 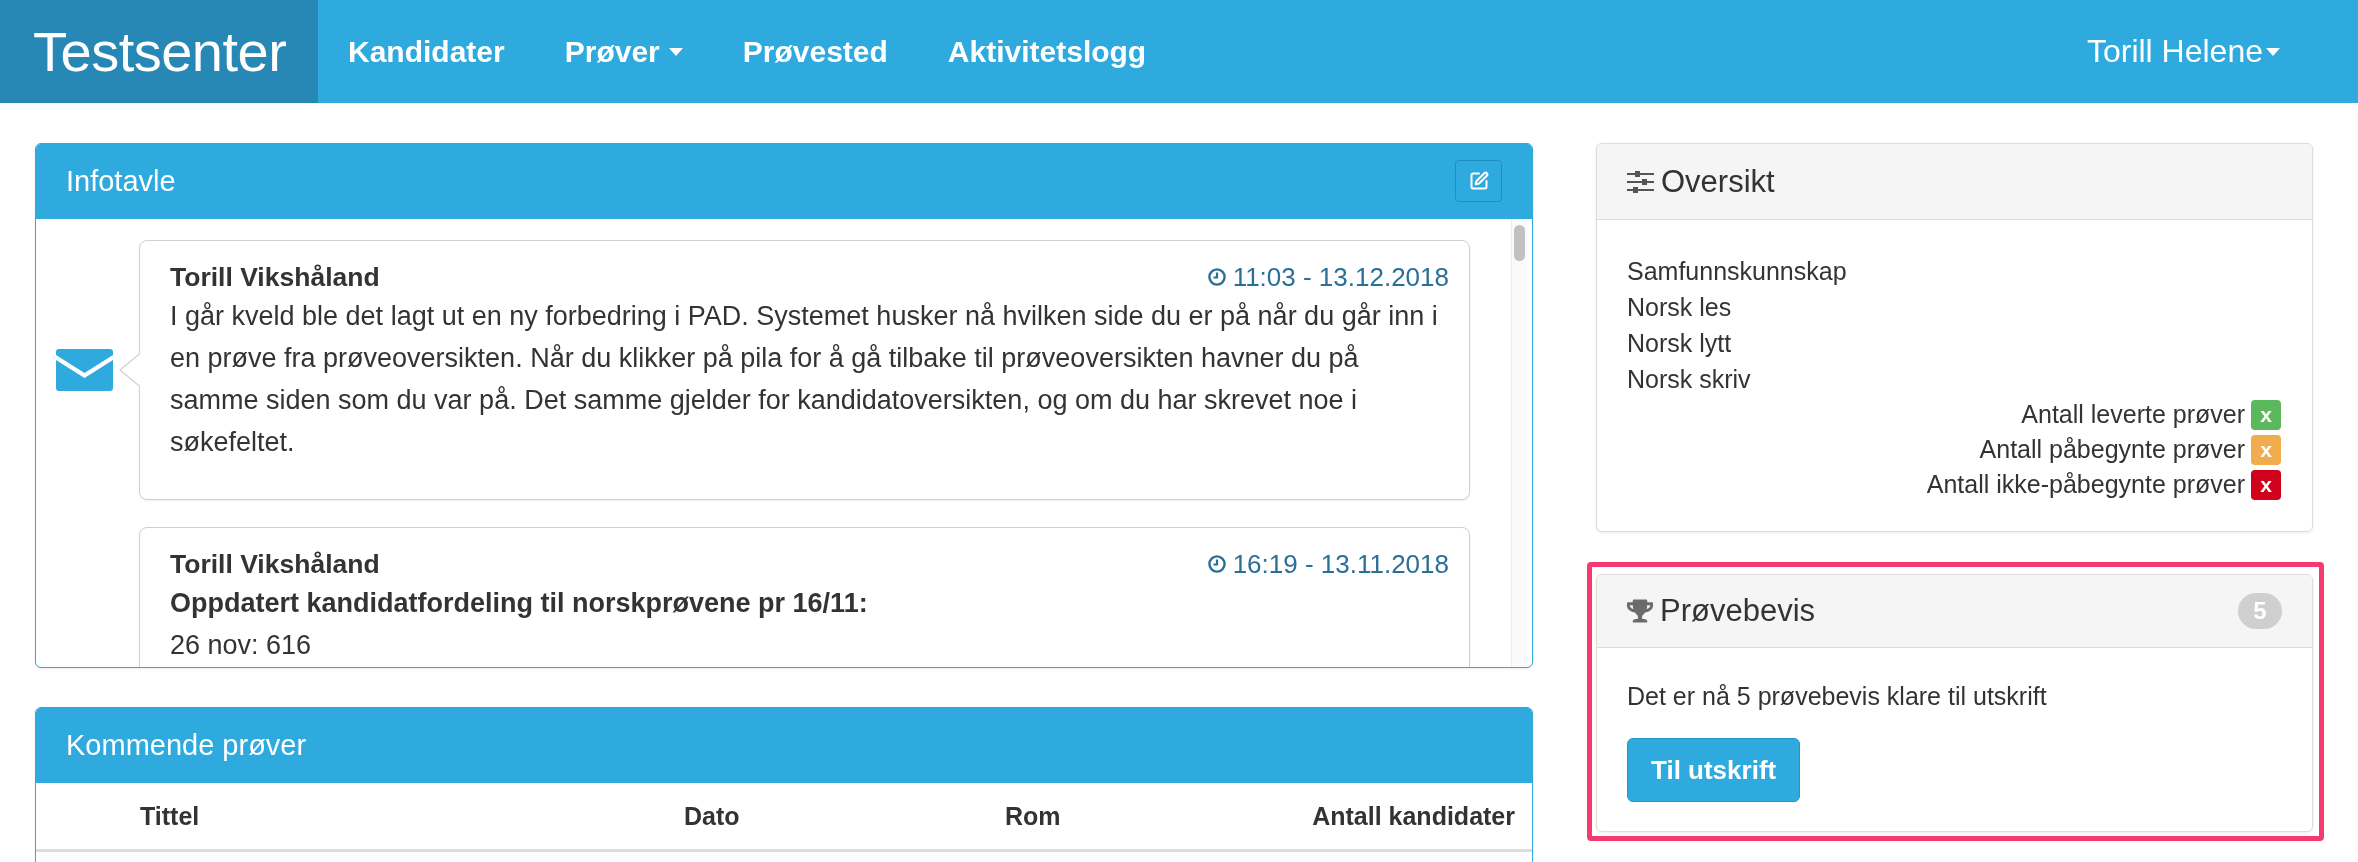 I want to click on message-text: 26 nov: 616, so click(x=241, y=645).